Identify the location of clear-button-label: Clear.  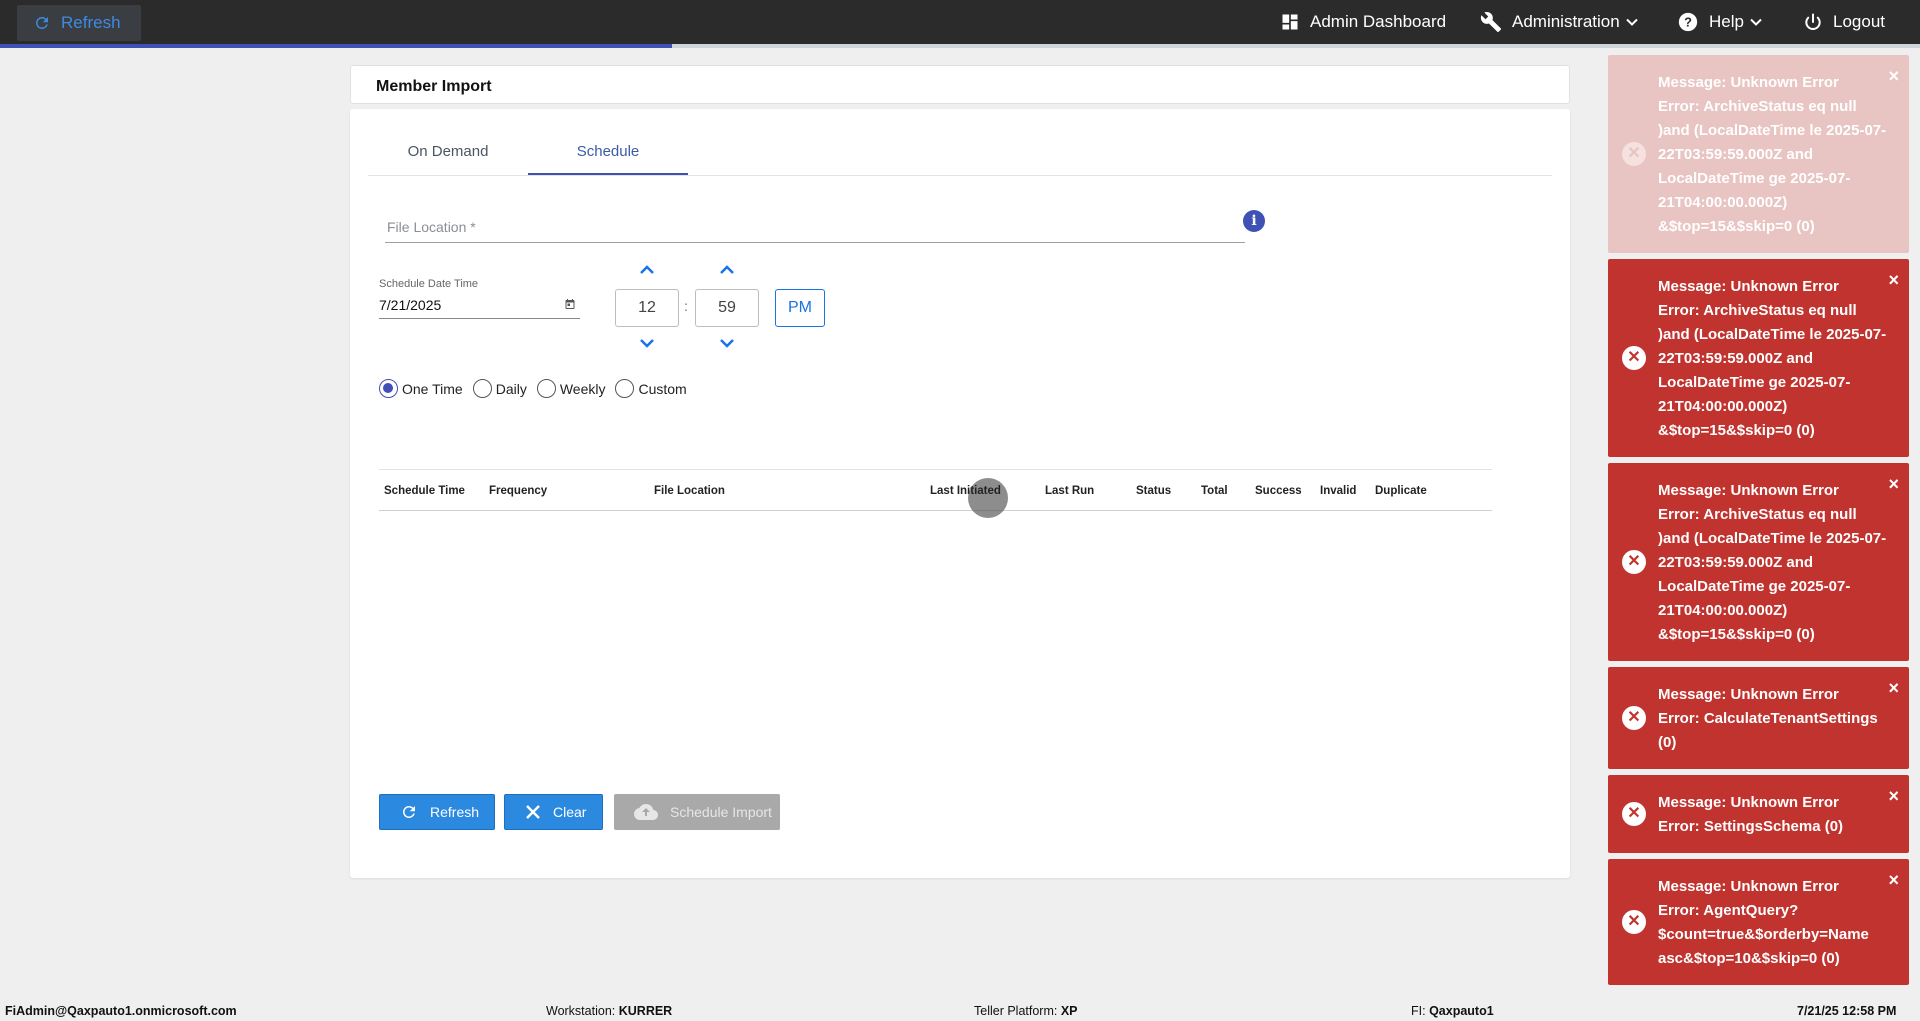
(570, 812).